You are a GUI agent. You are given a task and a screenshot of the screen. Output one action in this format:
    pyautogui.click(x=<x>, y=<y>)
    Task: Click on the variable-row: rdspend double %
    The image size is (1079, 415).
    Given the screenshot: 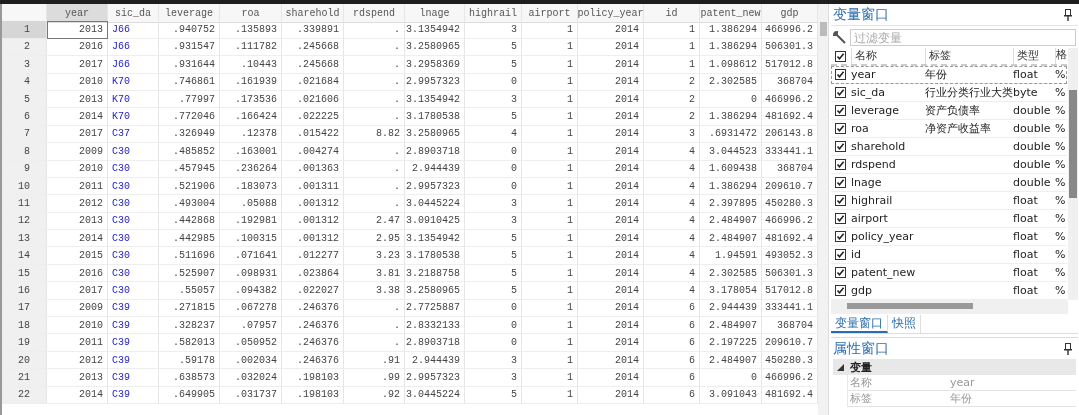 What is the action you would take?
    pyautogui.click(x=949, y=165)
    